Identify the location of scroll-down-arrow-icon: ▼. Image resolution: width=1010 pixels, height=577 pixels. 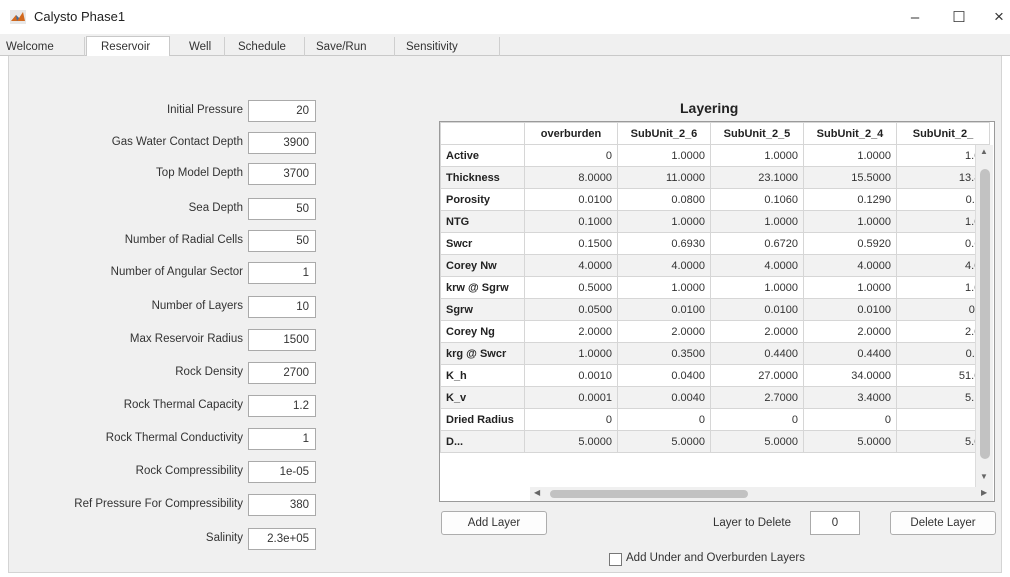
(984, 476).